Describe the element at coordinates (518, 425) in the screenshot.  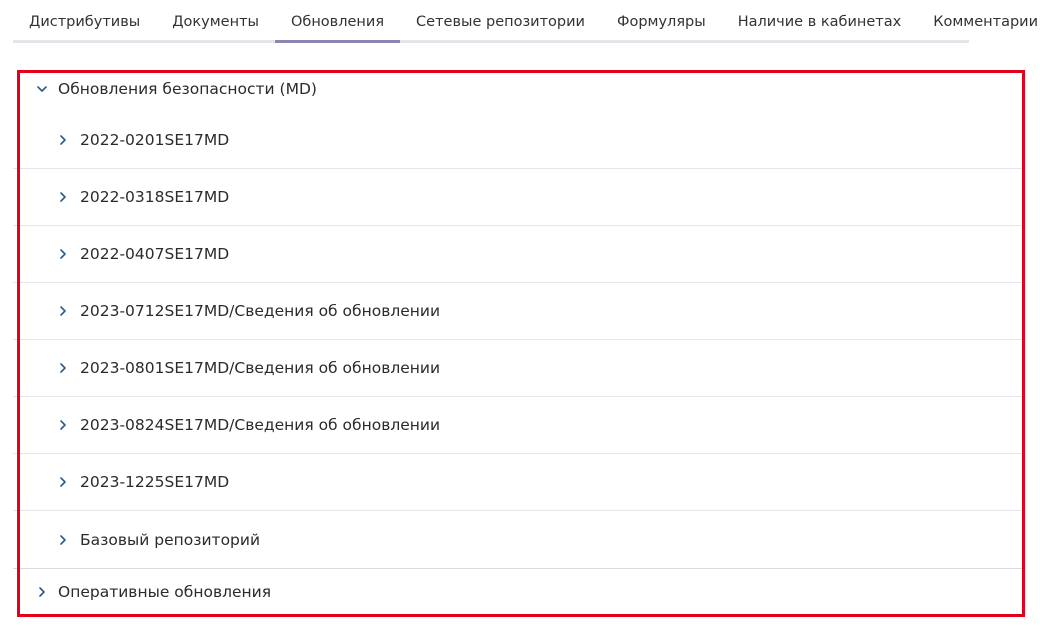
I see `tree-item-2023-0824: 2023-0824SE17MD/Сведения об обновлении` at that location.